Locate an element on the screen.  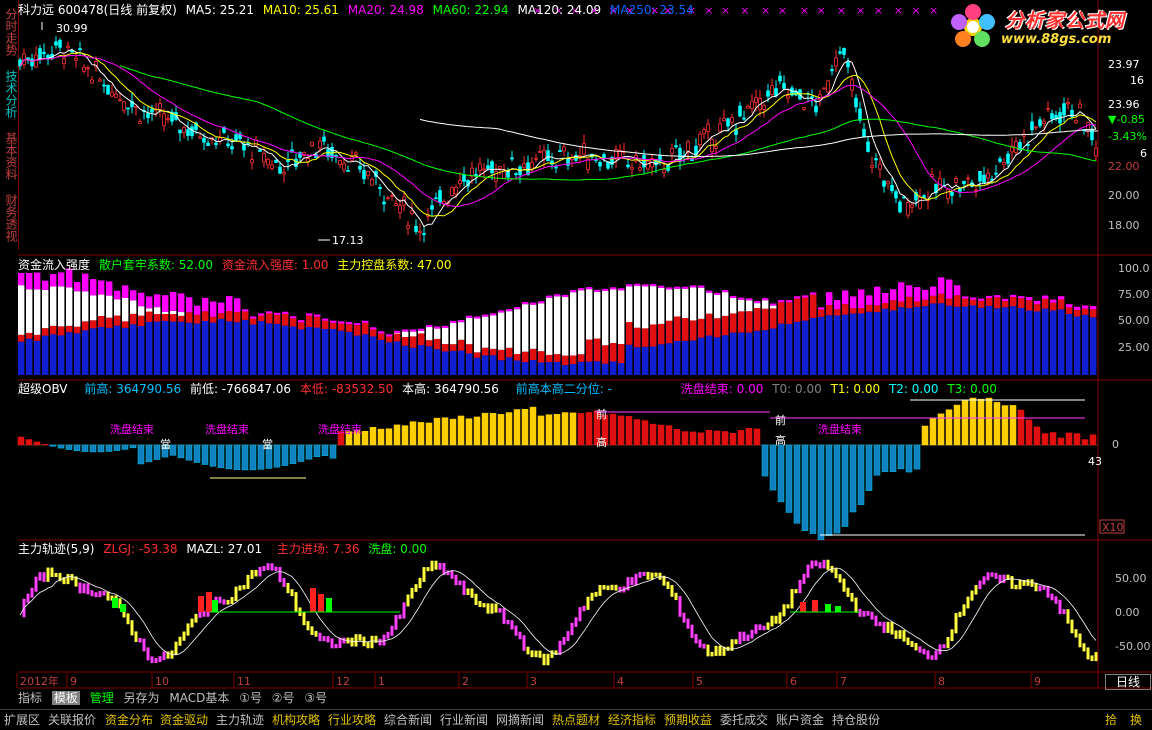
period-label: 日线 is located at coordinates (1128, 682).